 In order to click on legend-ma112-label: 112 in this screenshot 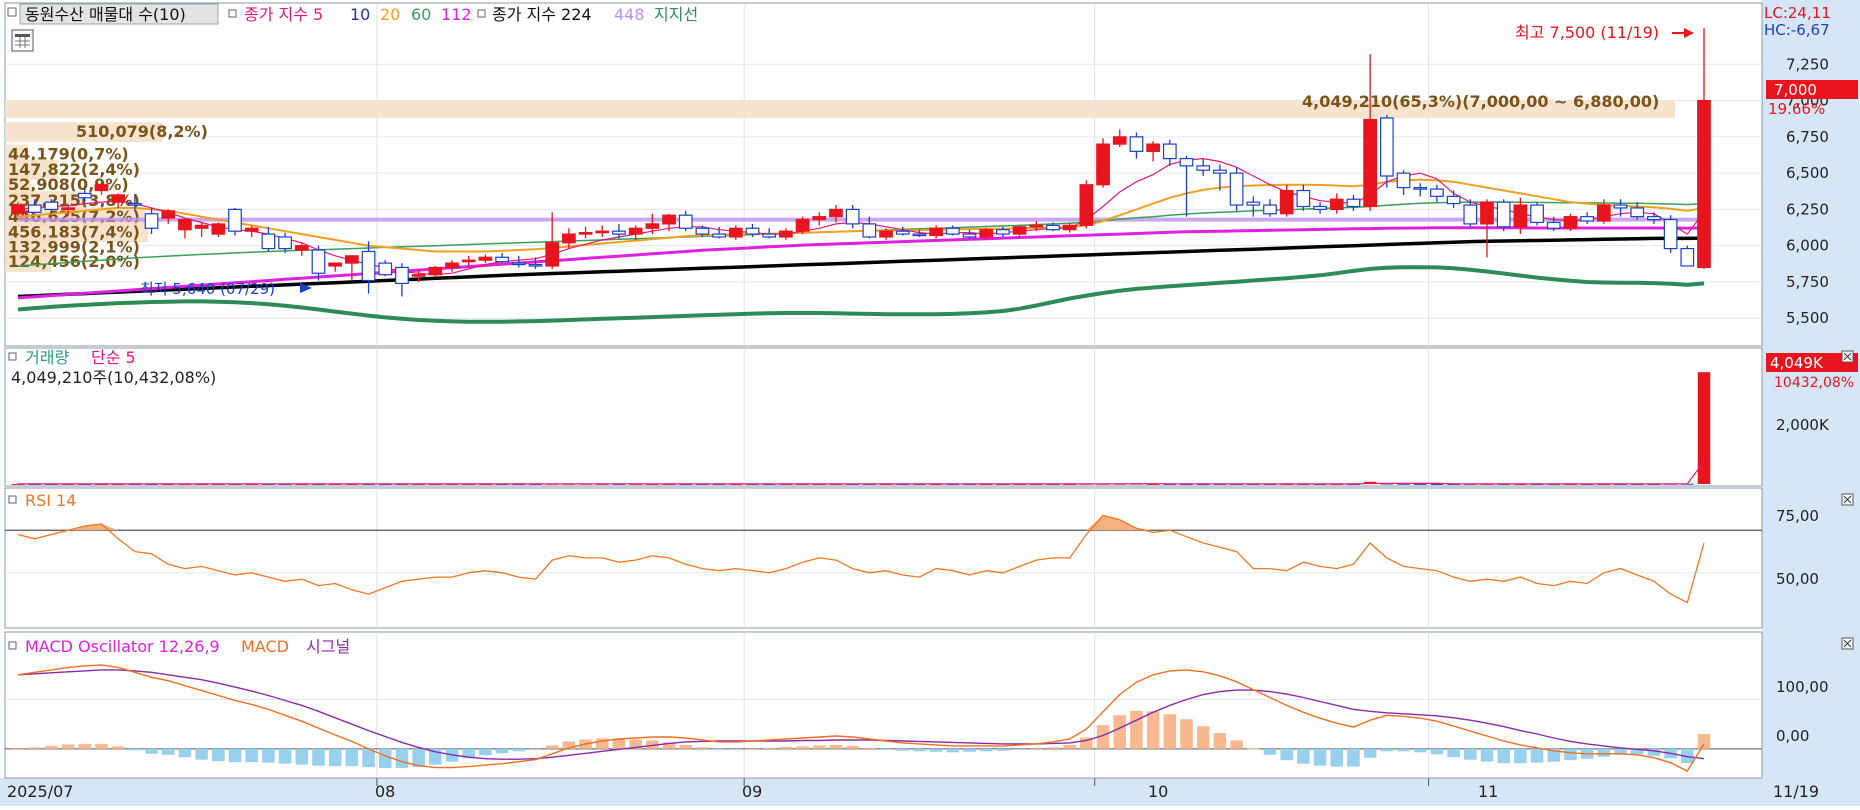, I will do `click(456, 14)`.